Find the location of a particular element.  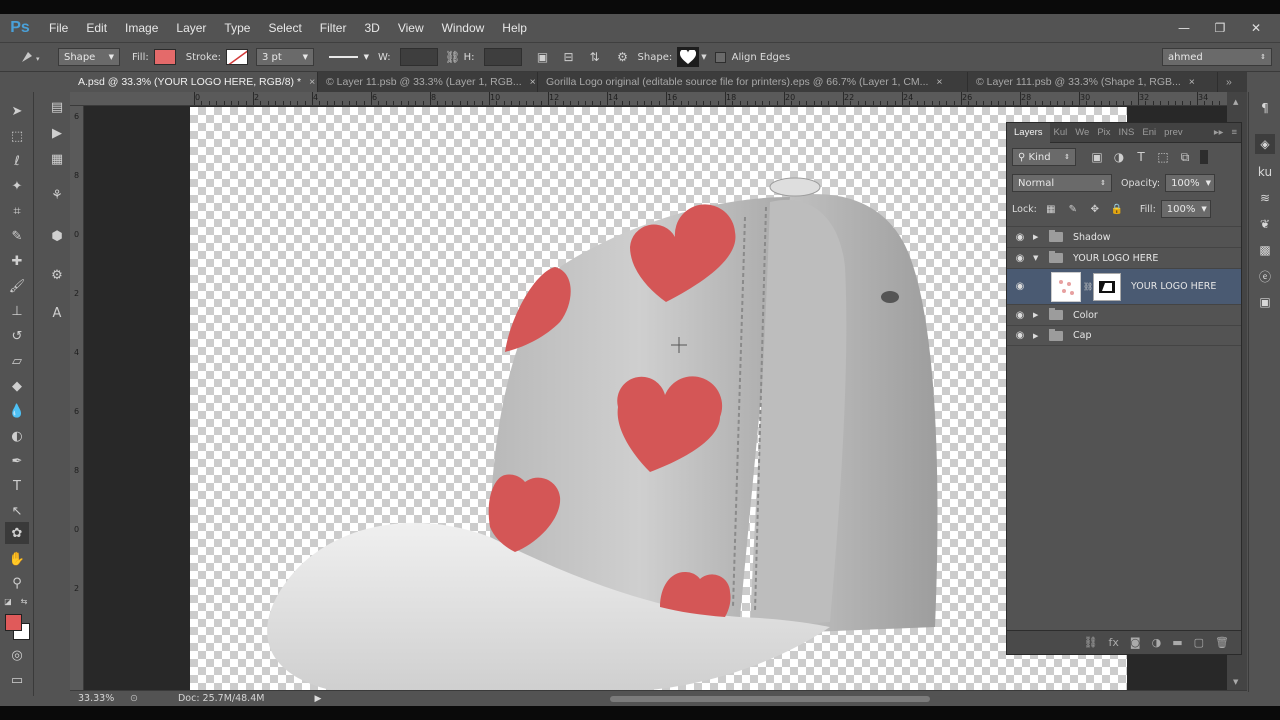

foreground-color-swatch is located at coordinates (13, 622).